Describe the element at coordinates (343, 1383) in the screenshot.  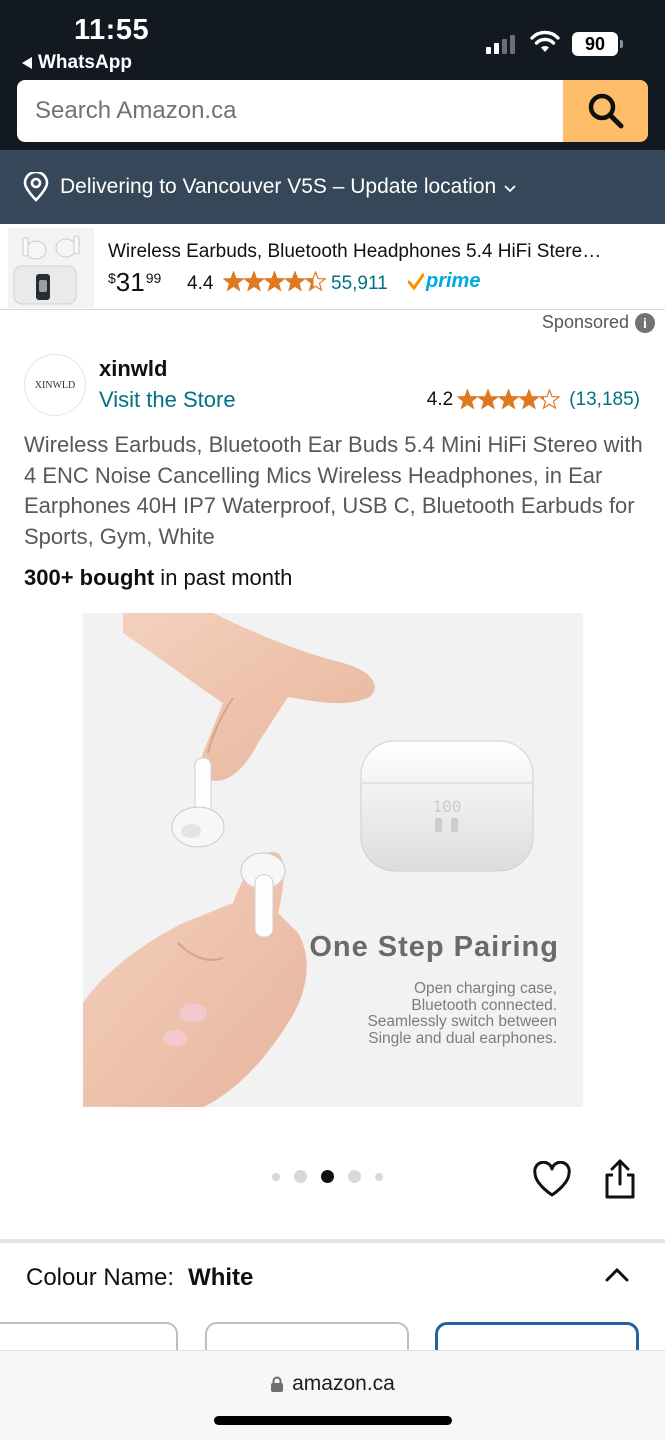
I see `url-text: amazon.ca` at that location.